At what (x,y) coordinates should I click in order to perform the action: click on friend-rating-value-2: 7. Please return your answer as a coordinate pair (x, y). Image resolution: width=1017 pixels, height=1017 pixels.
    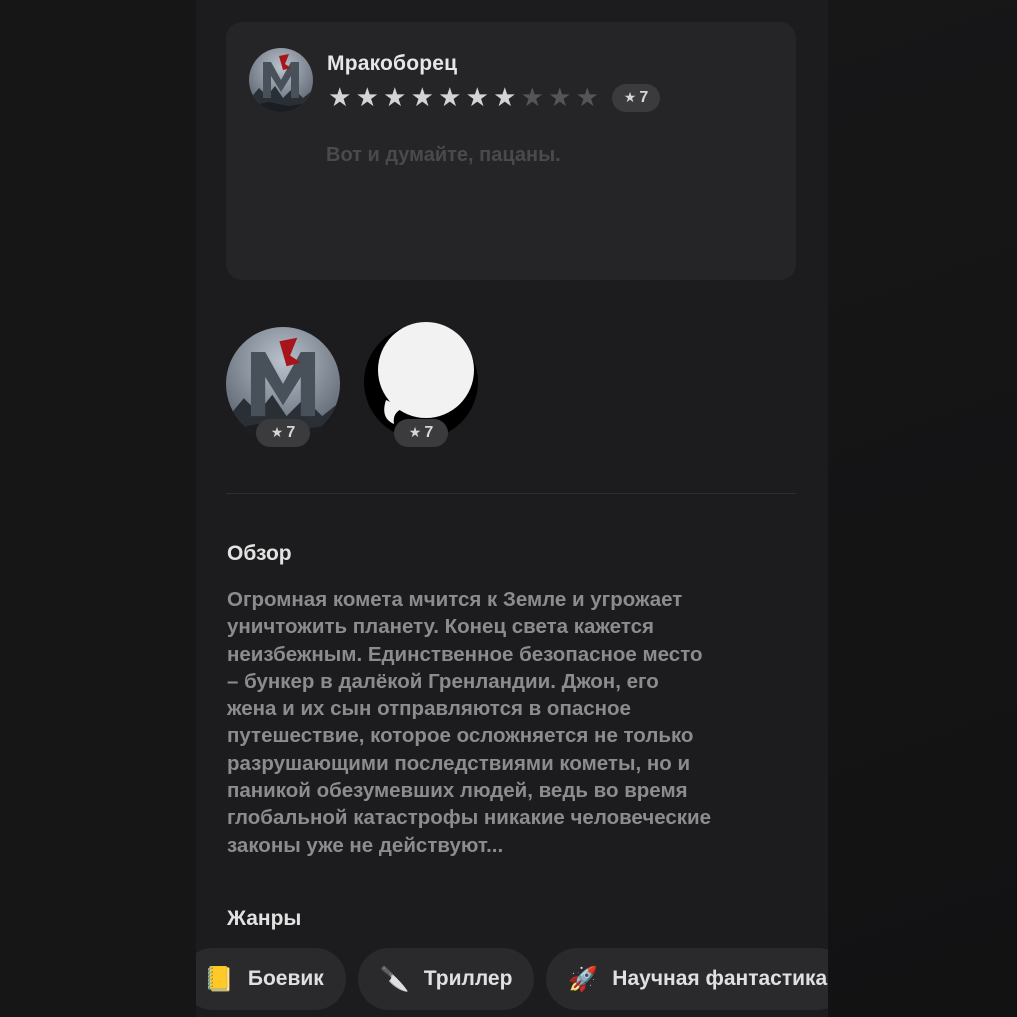
    Looking at the image, I should click on (429, 432).